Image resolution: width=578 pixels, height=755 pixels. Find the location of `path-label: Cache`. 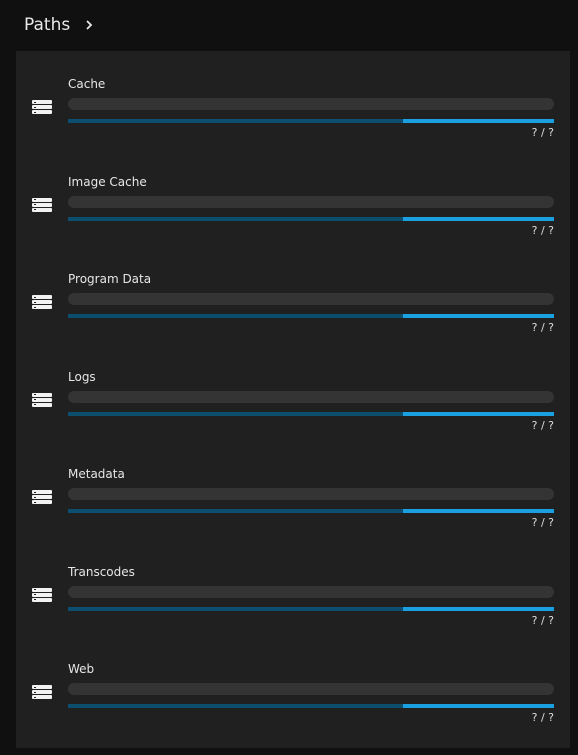

path-label: Cache is located at coordinates (87, 84).